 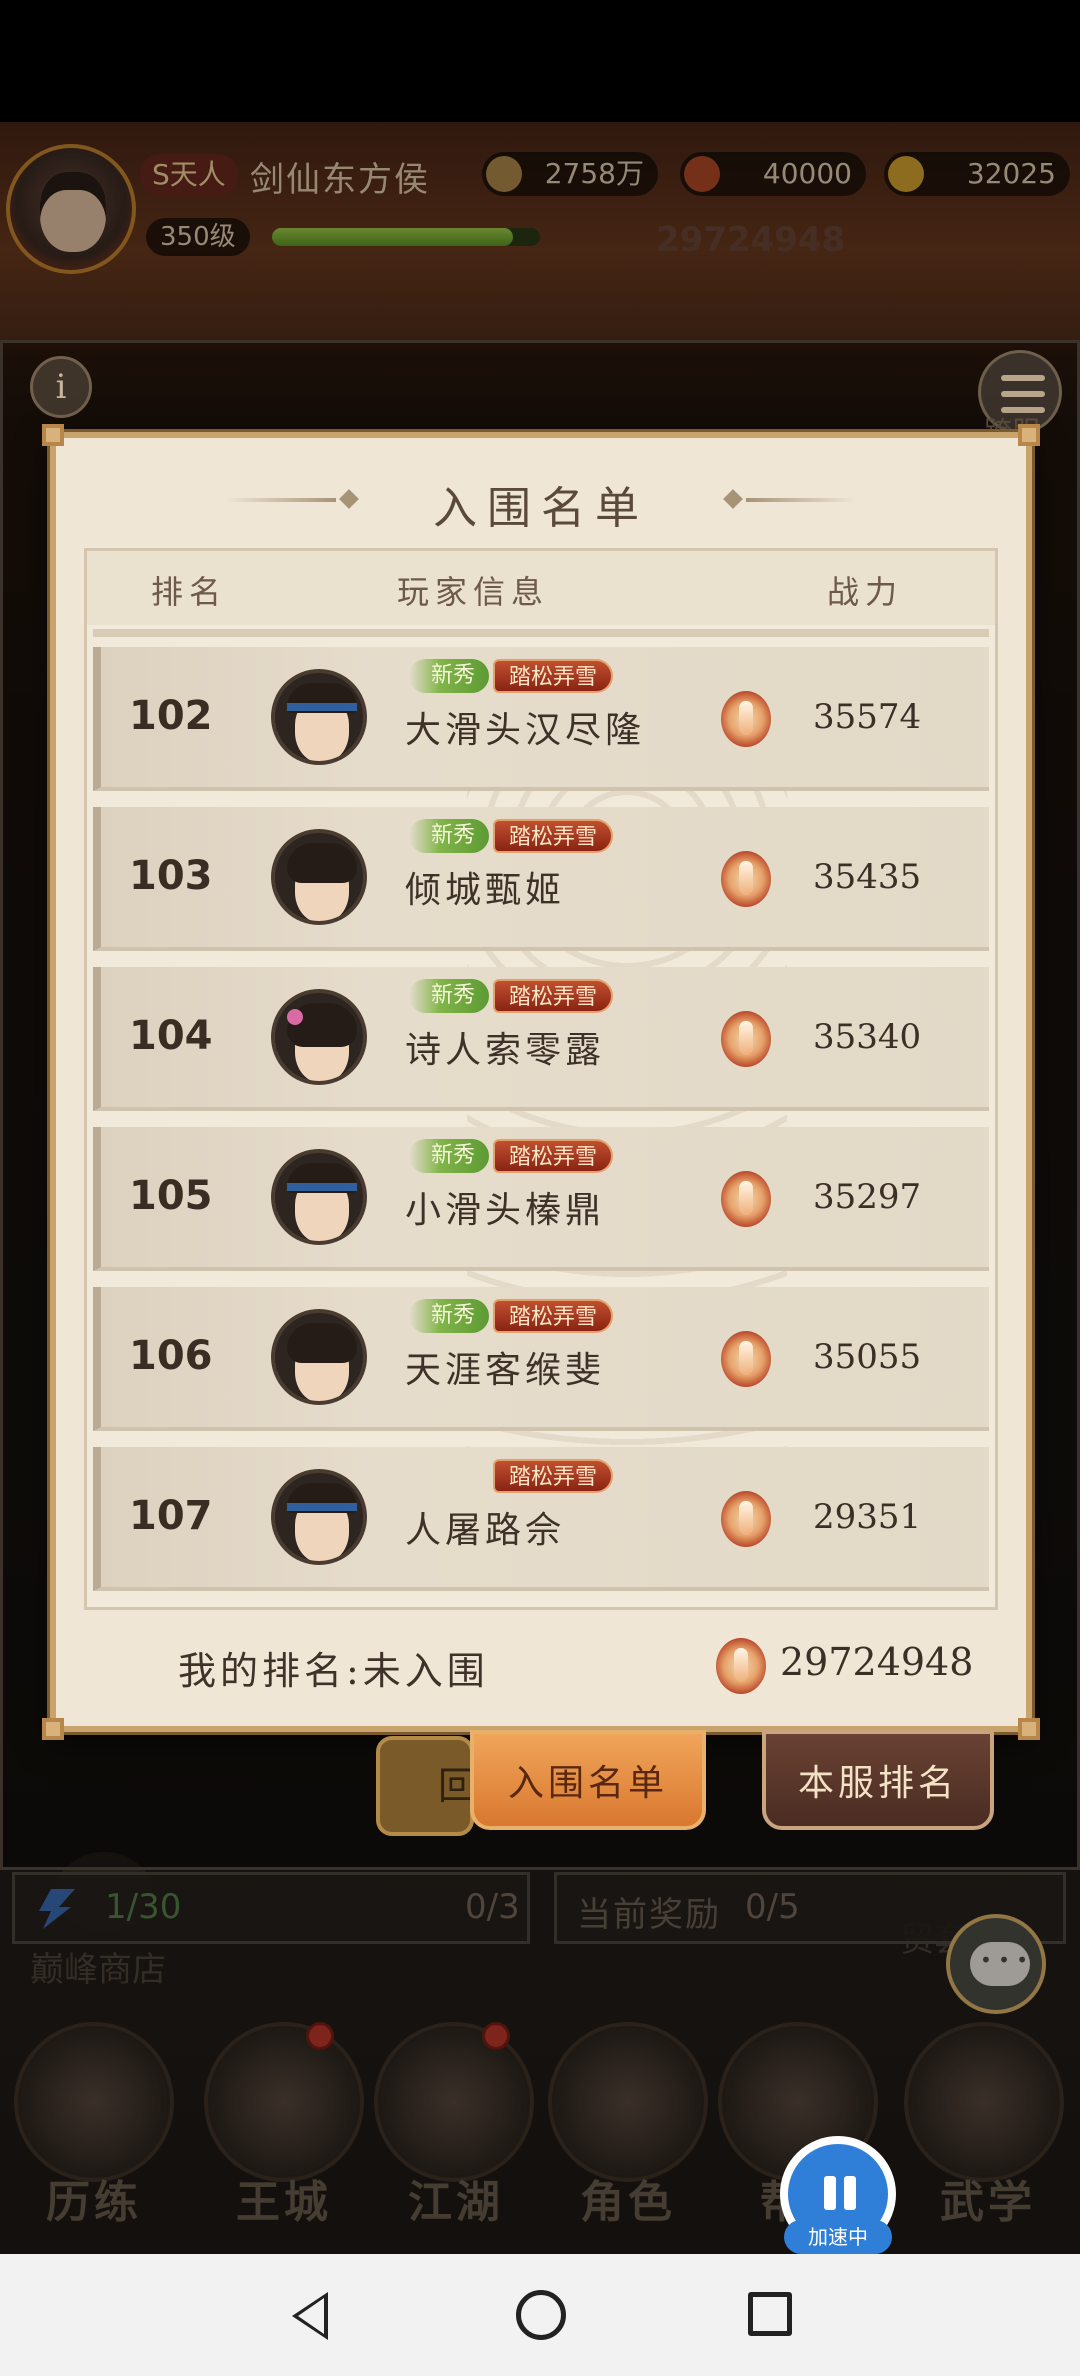 What do you see at coordinates (838, 2237) in the screenshot?
I see `speed-up-label: 加速中` at bounding box center [838, 2237].